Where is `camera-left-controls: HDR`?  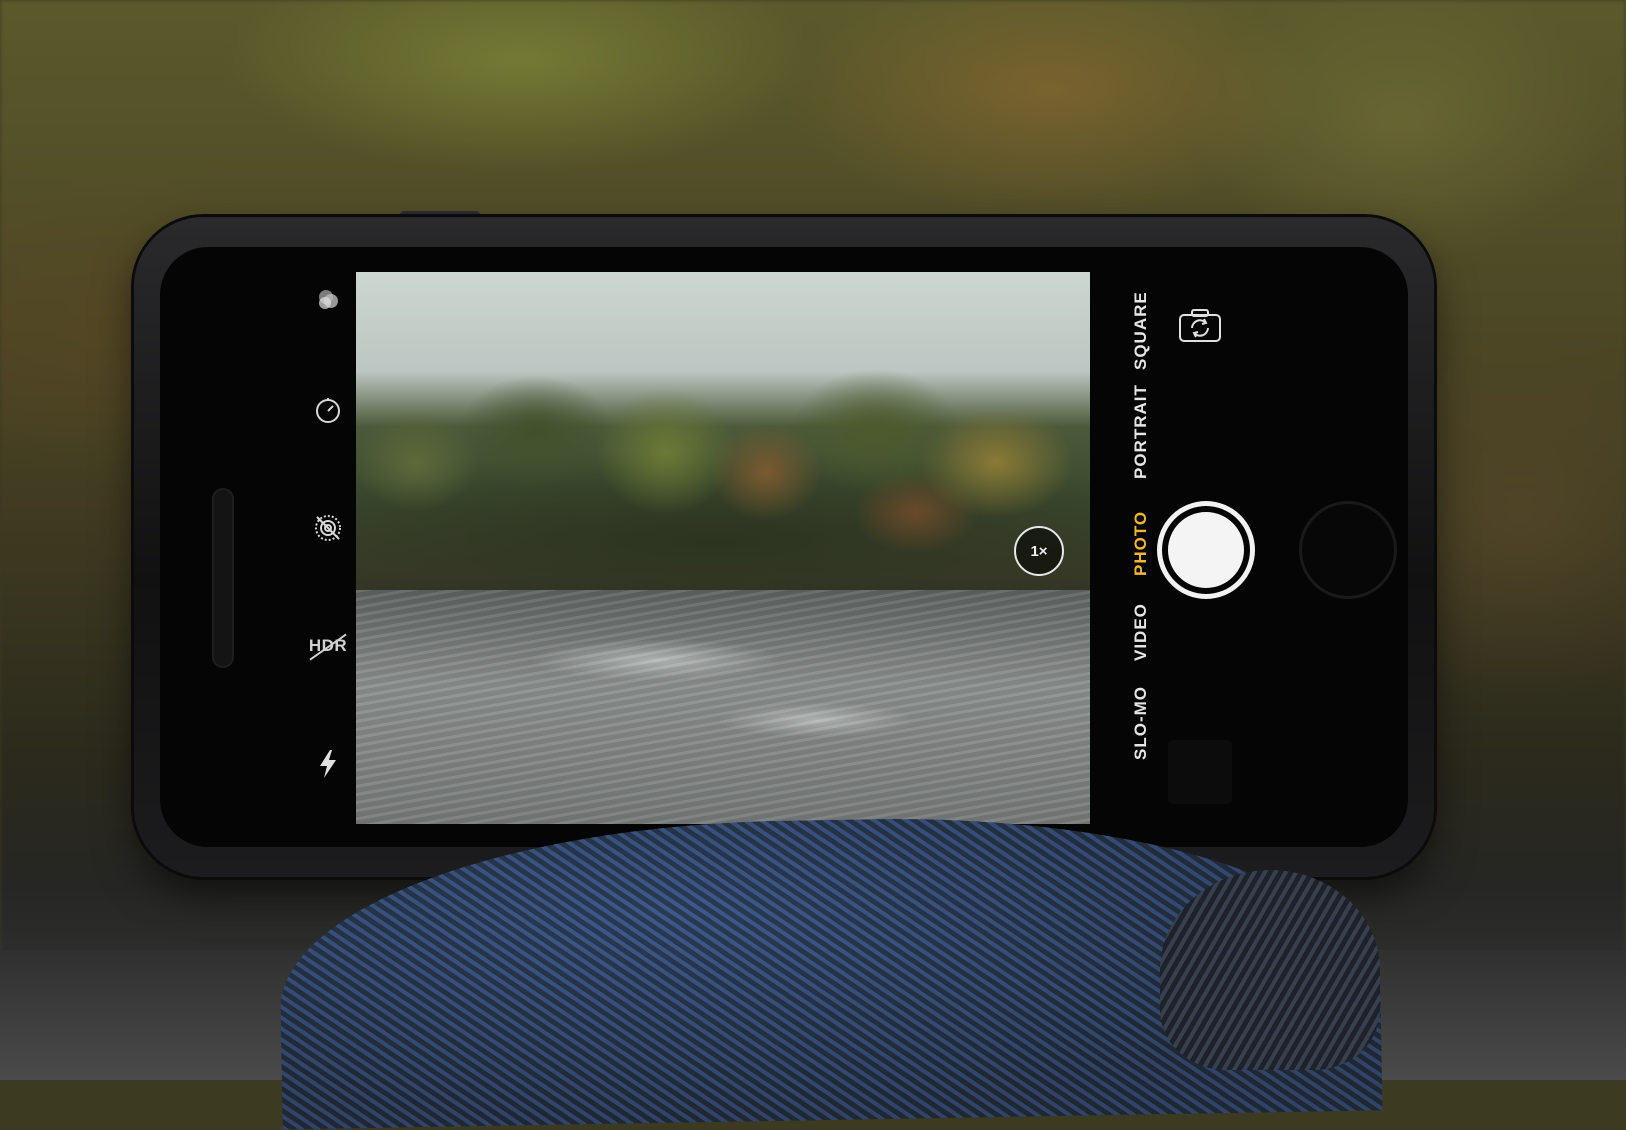 camera-left-controls: HDR is located at coordinates (328, 546).